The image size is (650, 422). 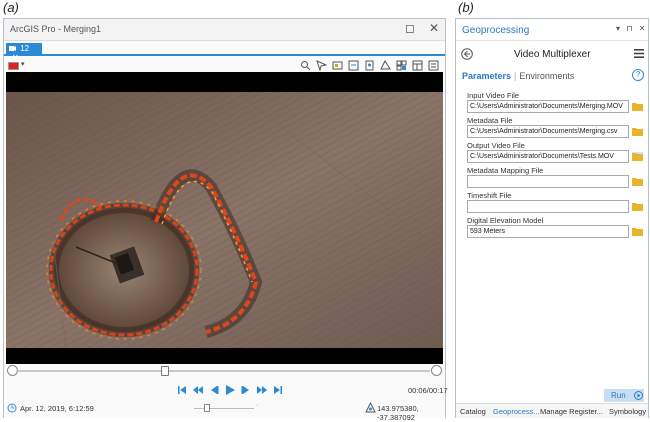 What do you see at coordinates (638, 75) in the screenshot?
I see `help-icon: ?` at bounding box center [638, 75].